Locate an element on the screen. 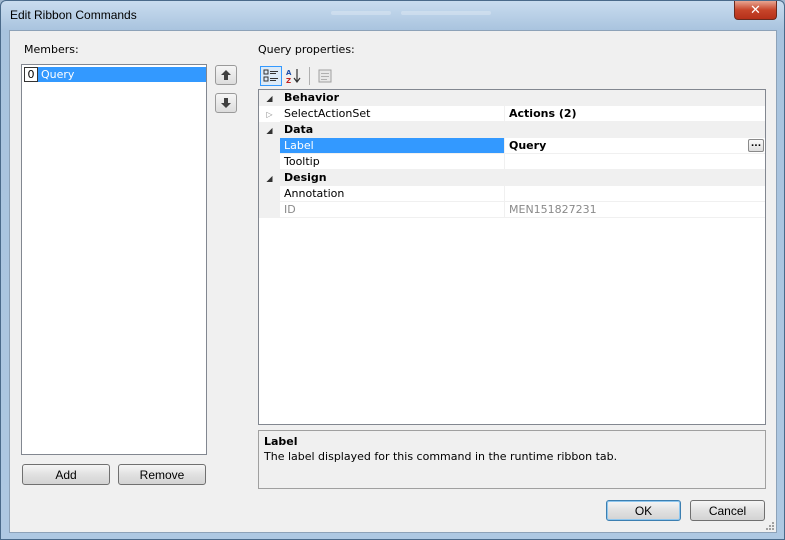  property-name: Label is located at coordinates (392, 145).